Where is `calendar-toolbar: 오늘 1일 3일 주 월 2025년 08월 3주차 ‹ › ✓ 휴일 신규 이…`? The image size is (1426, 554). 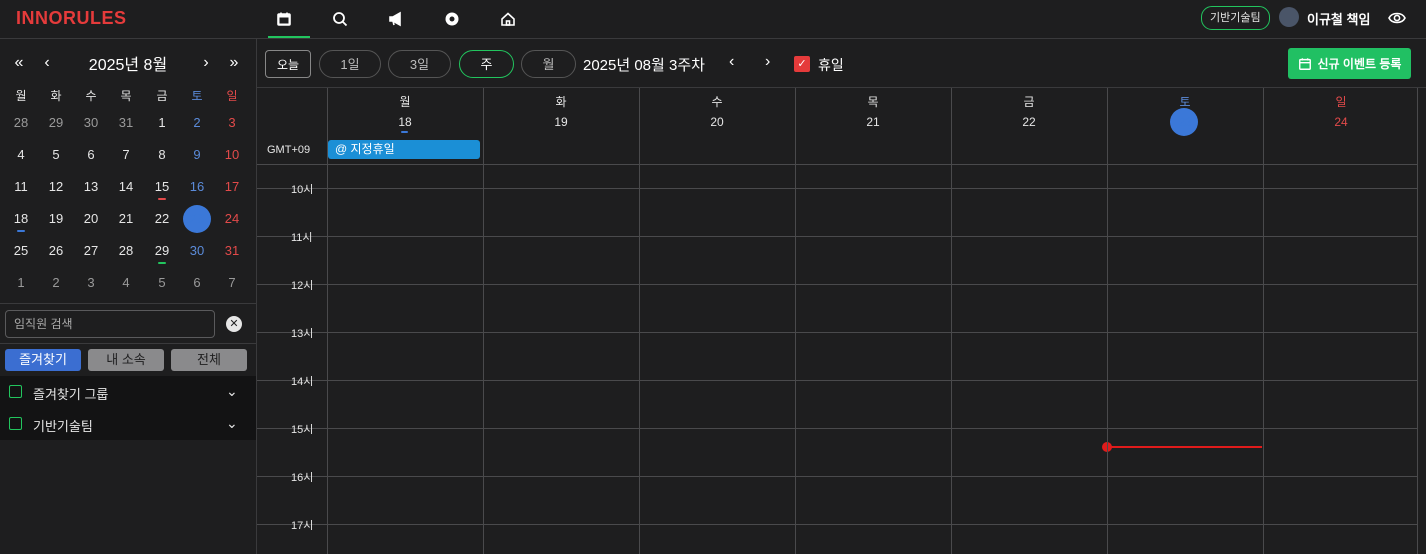
calendar-toolbar: 오늘 1일 3일 주 월 2025년 08월 3주차 ‹ › ✓ 휴일 신규 이… is located at coordinates (841, 63).